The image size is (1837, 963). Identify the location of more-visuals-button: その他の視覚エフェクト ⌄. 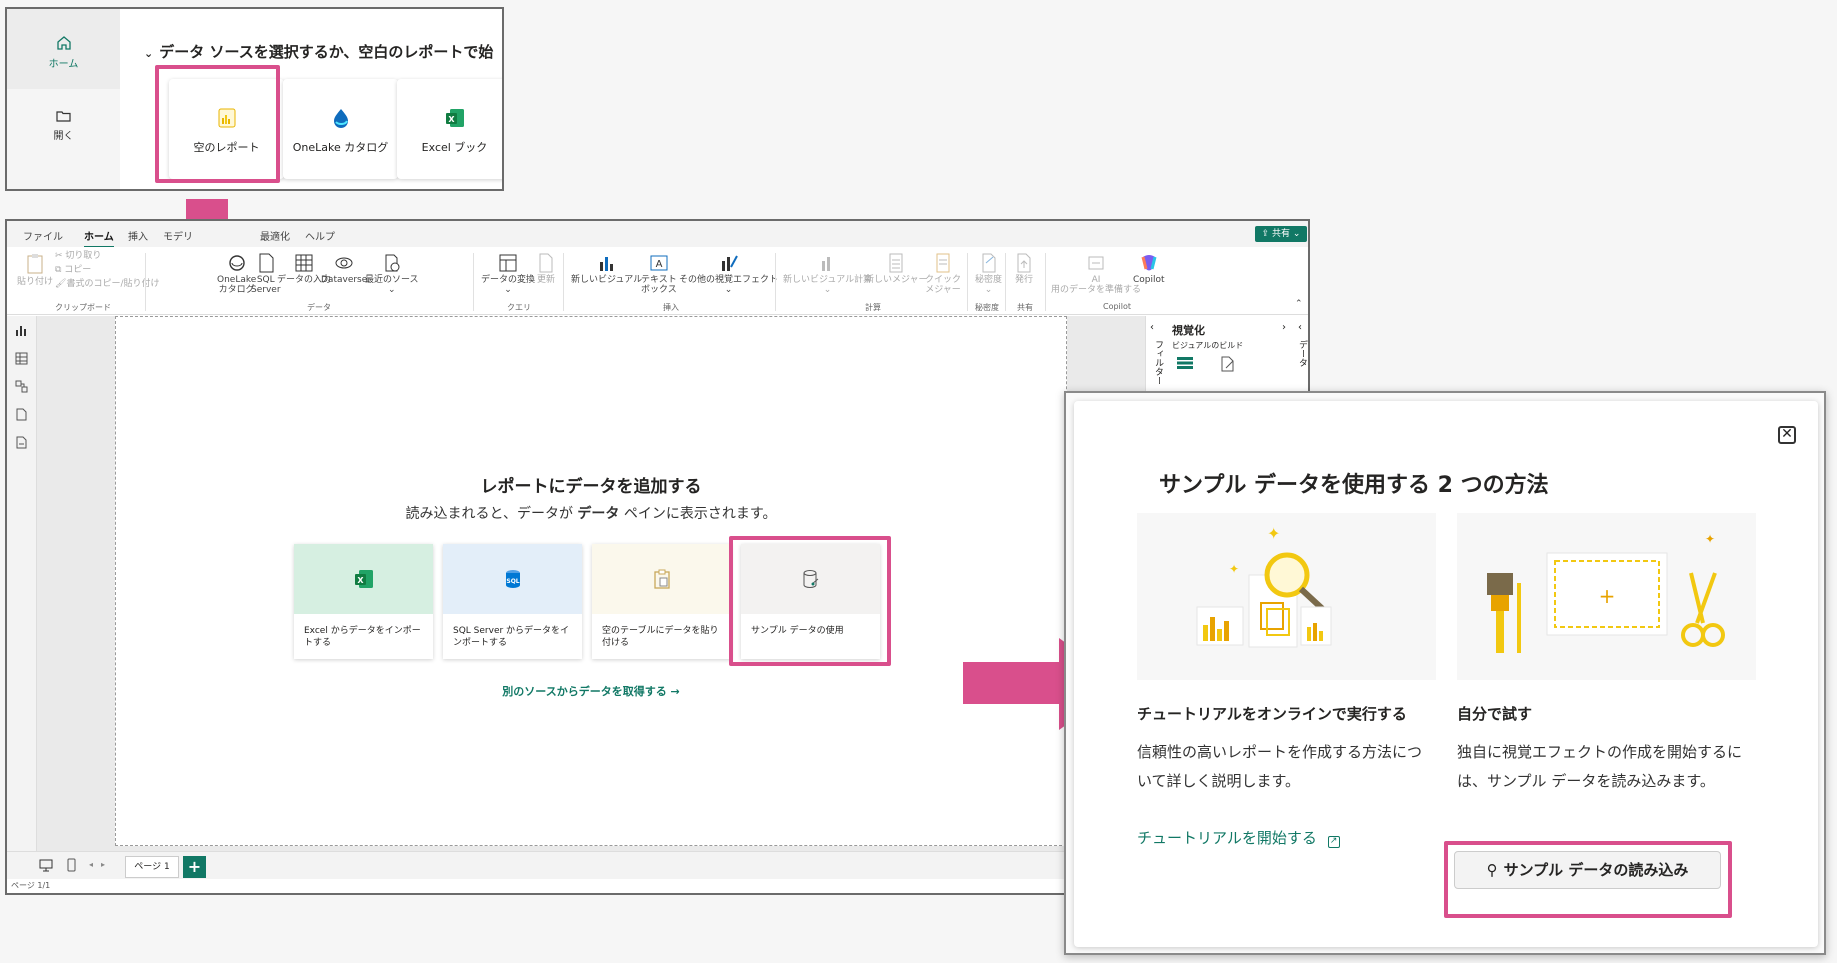
(728, 274).